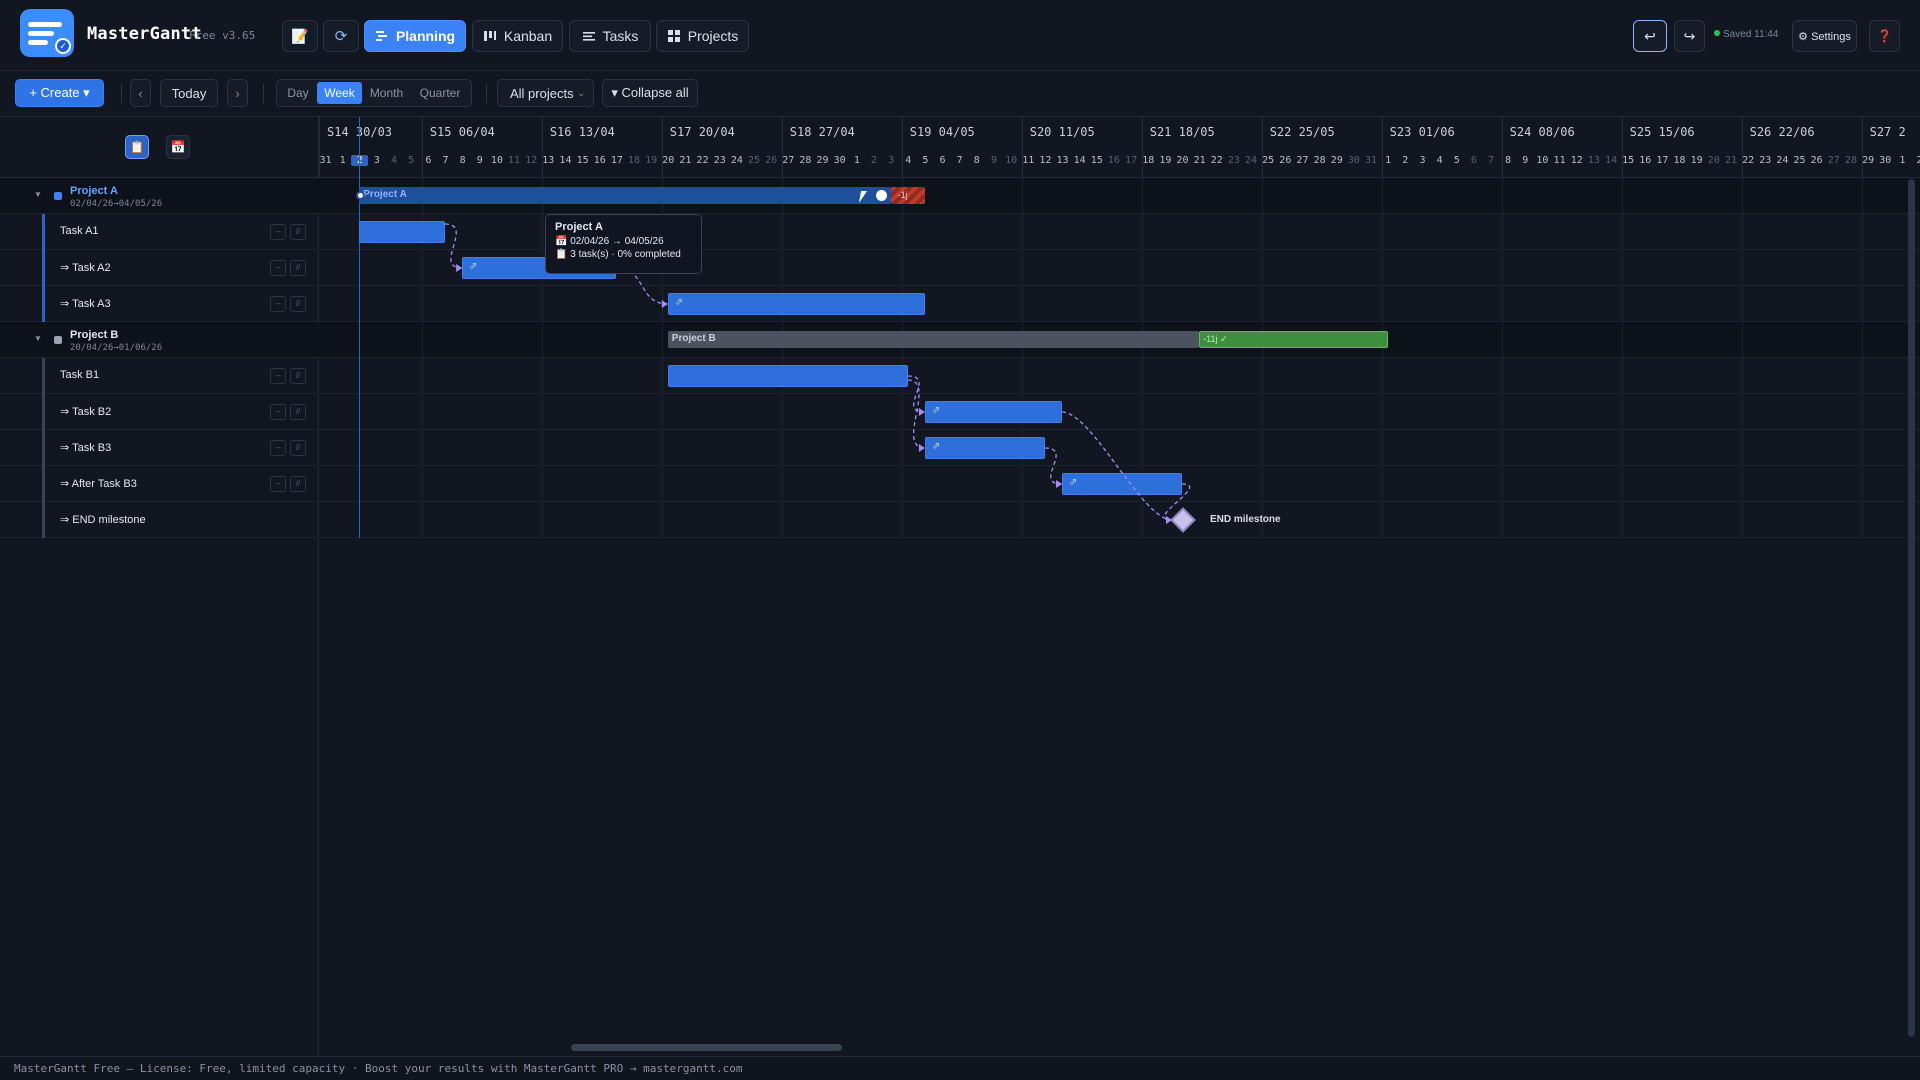 This screenshot has height=1080, width=1920. Describe the element at coordinates (159, 268) in the screenshot. I see `task-row: ⇒ Task A2 –//` at that location.